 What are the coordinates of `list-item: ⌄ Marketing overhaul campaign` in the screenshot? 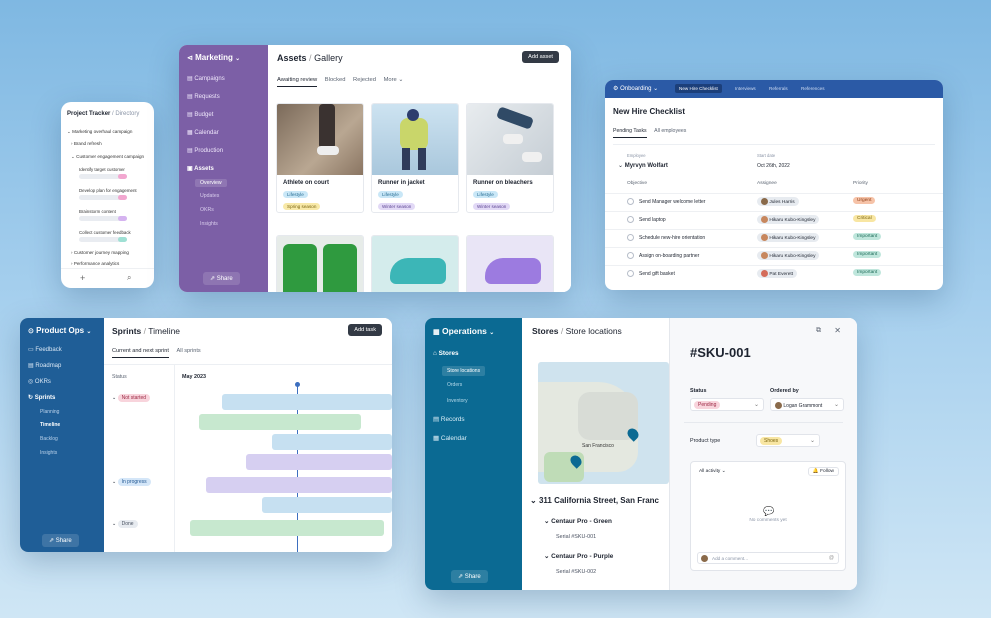 It's located at (99, 132).